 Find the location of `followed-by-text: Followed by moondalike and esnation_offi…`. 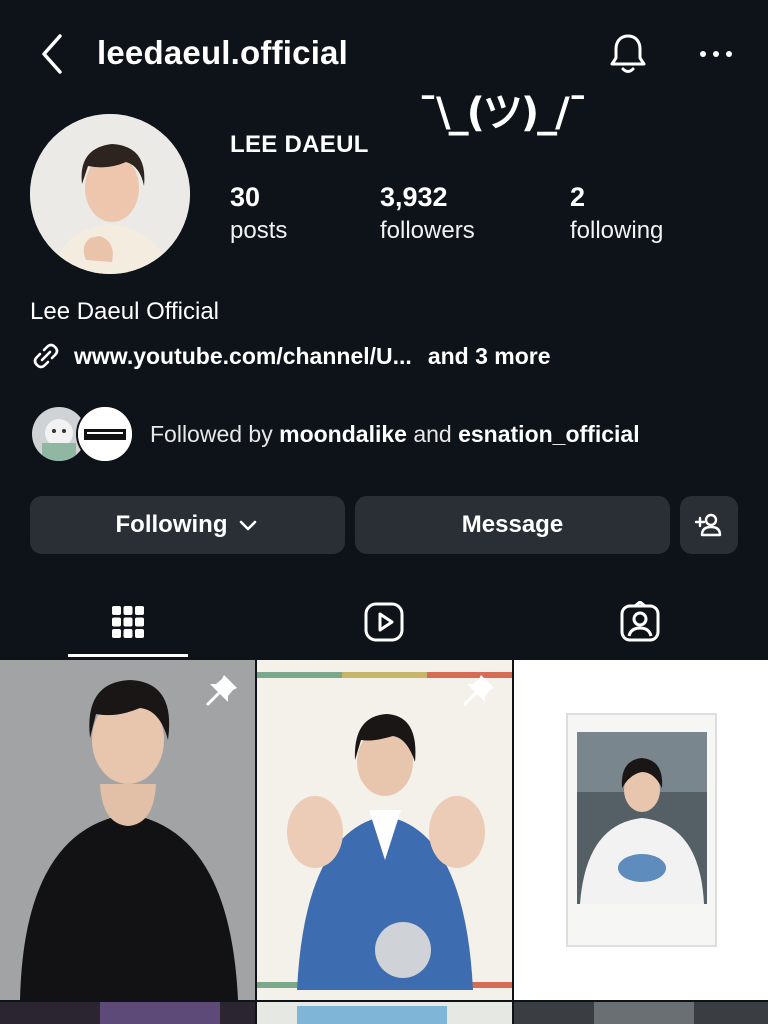

followed-by-text: Followed by moondalike and esnation_offi… is located at coordinates (395, 433).